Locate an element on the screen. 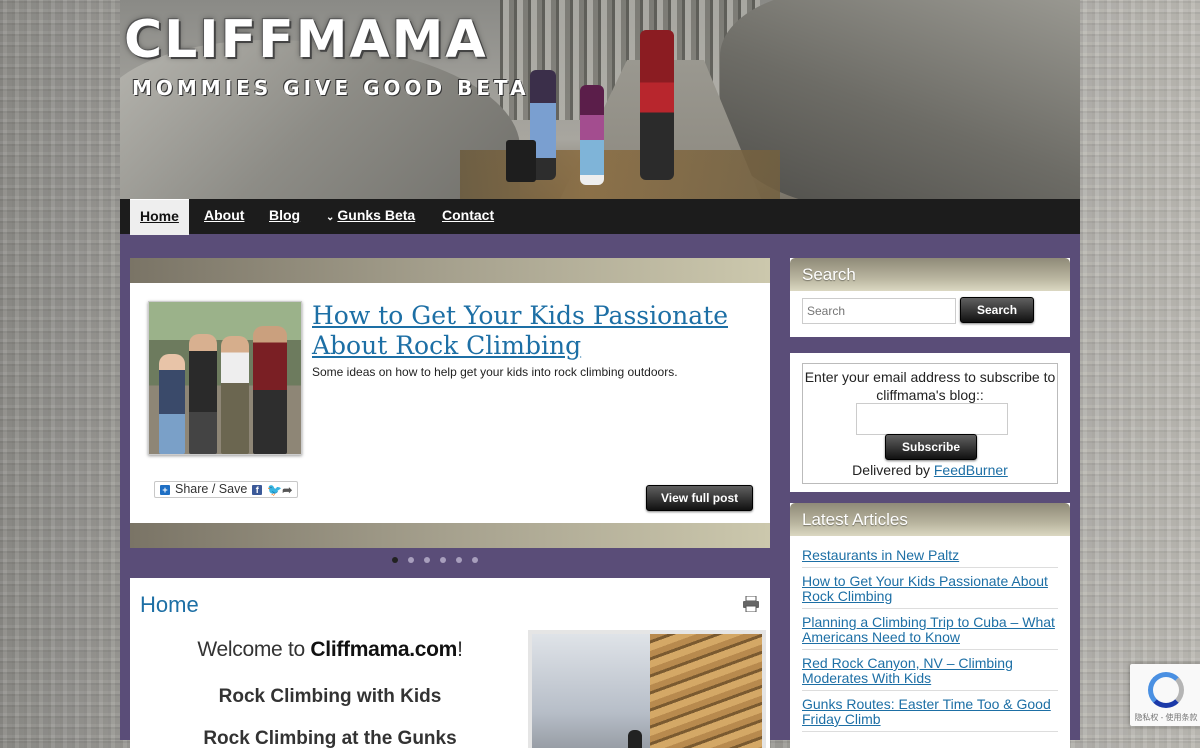 This screenshot has height=748, width=1200. photo-climber is located at coordinates (635, 739).